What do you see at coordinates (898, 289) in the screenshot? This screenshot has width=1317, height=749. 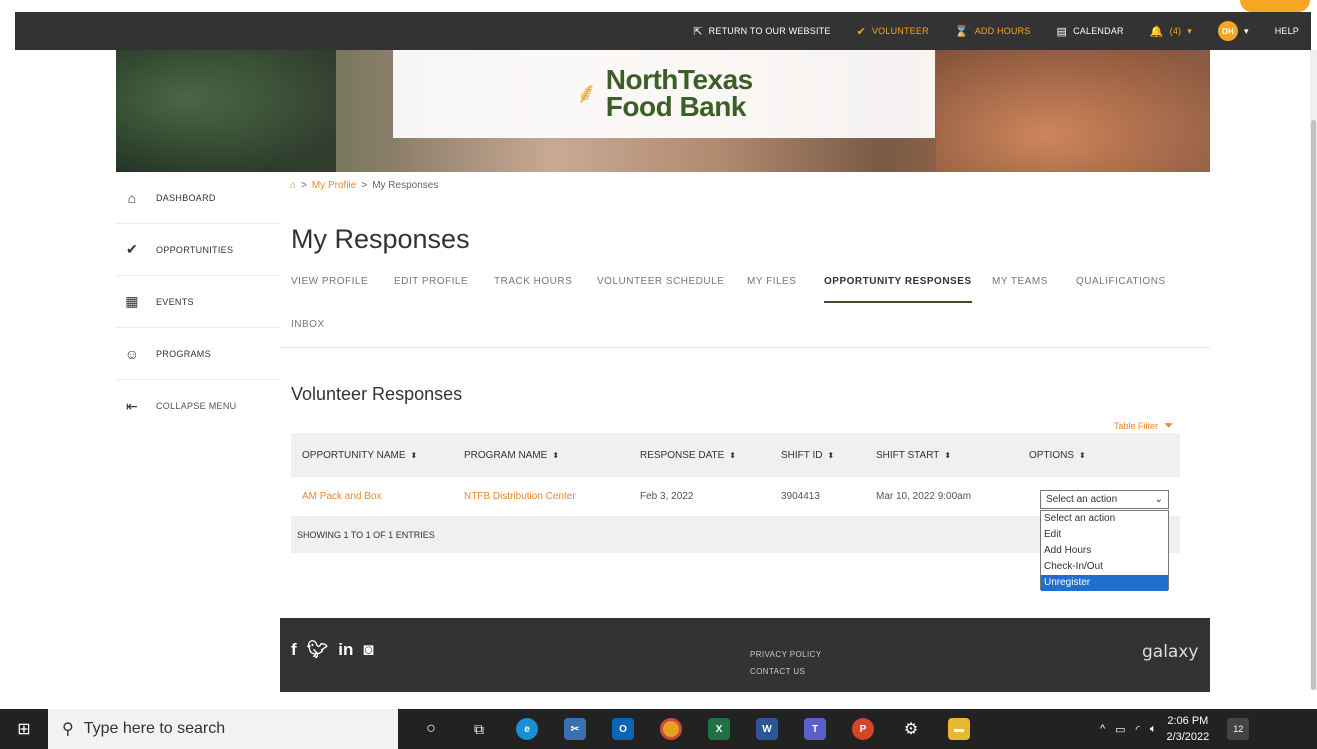 I see `tab-opportunity-responses: OPPORTUNITY RESPONSES` at bounding box center [898, 289].